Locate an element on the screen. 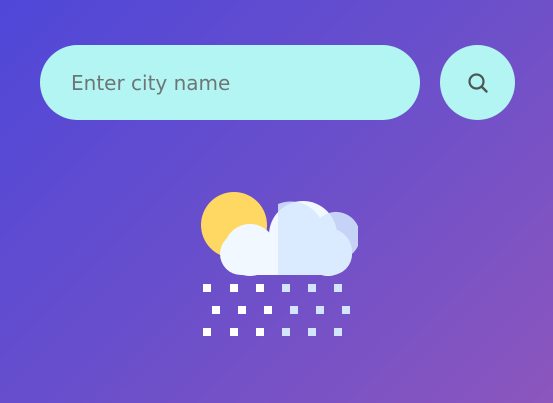 The image size is (553, 403). search-button is located at coordinates (477, 82).